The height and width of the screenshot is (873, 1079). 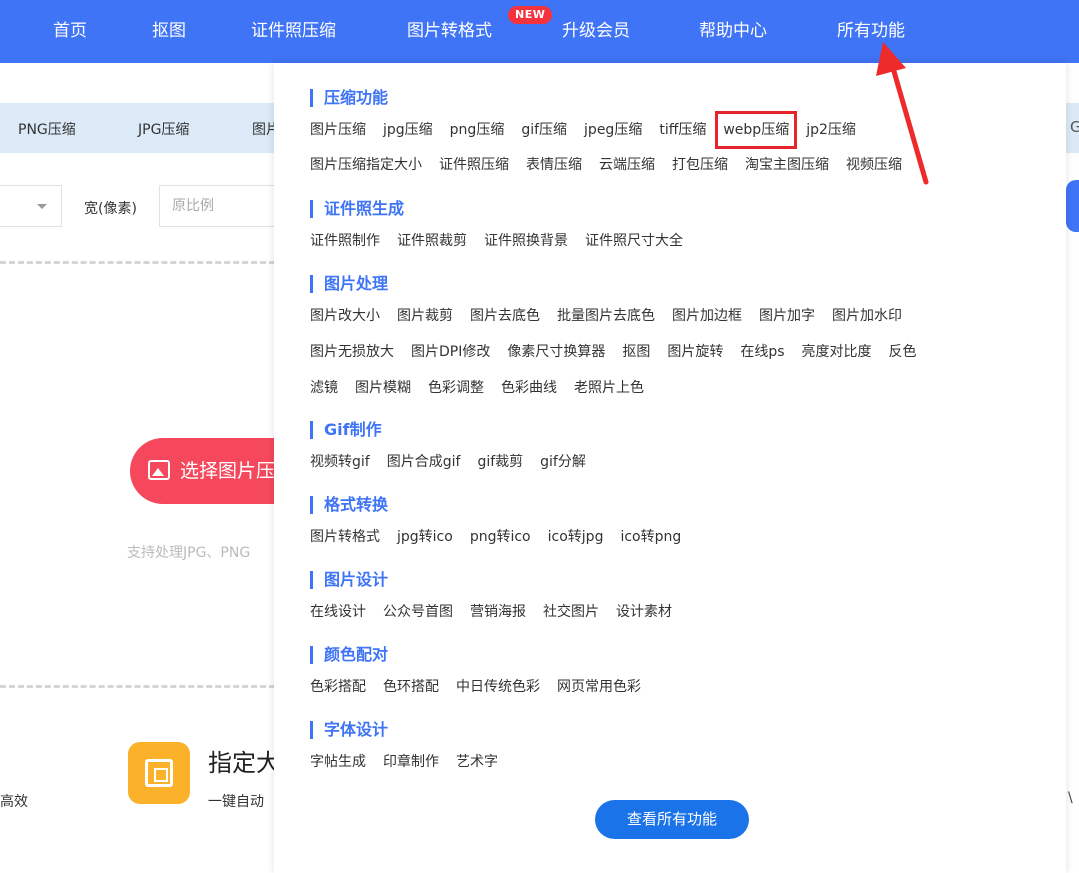 I want to click on nav-cutout: 抠图, so click(x=169, y=31).